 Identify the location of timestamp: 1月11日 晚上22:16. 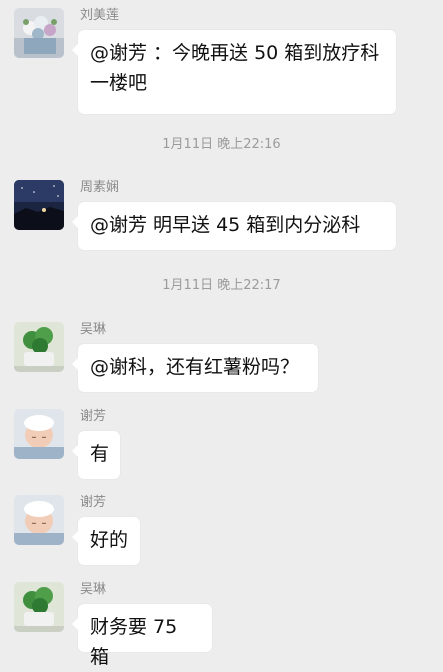
(221, 144).